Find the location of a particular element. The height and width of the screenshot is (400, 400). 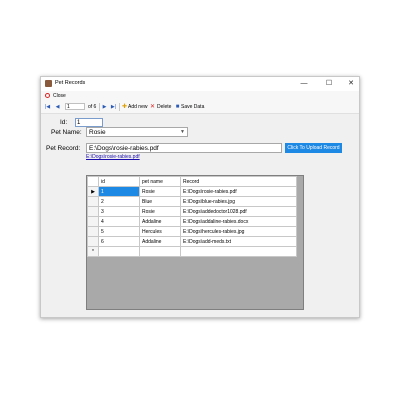

position-input: 1 is located at coordinates (75, 106).